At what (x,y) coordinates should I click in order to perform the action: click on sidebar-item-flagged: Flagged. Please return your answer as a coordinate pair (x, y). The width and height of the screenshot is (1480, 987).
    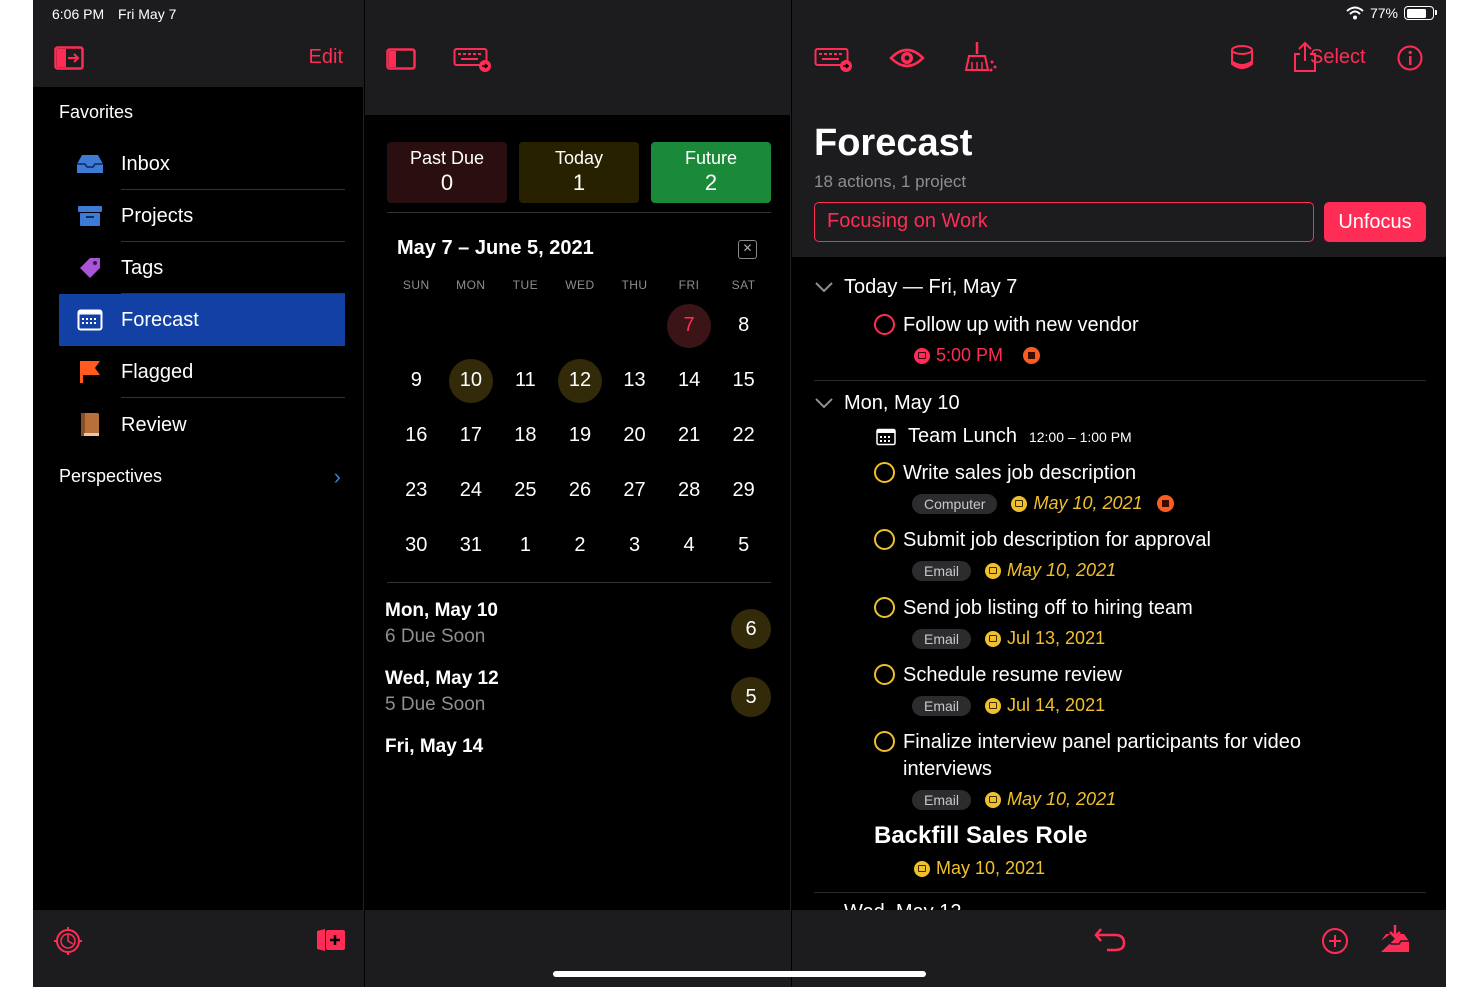
    Looking at the image, I should click on (202, 372).